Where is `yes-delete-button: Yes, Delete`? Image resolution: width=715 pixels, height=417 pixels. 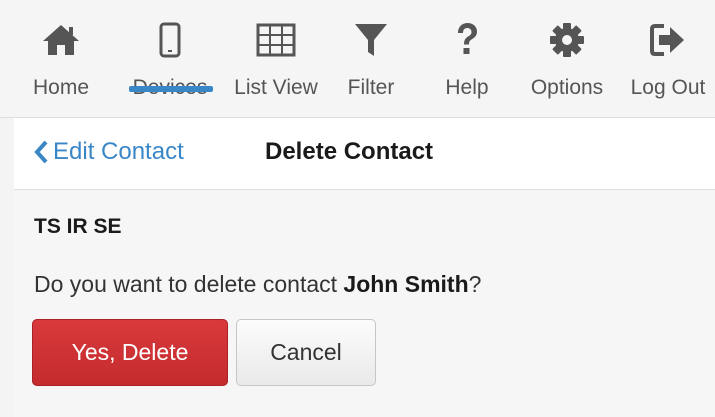
yes-delete-button: Yes, Delete is located at coordinates (130, 352).